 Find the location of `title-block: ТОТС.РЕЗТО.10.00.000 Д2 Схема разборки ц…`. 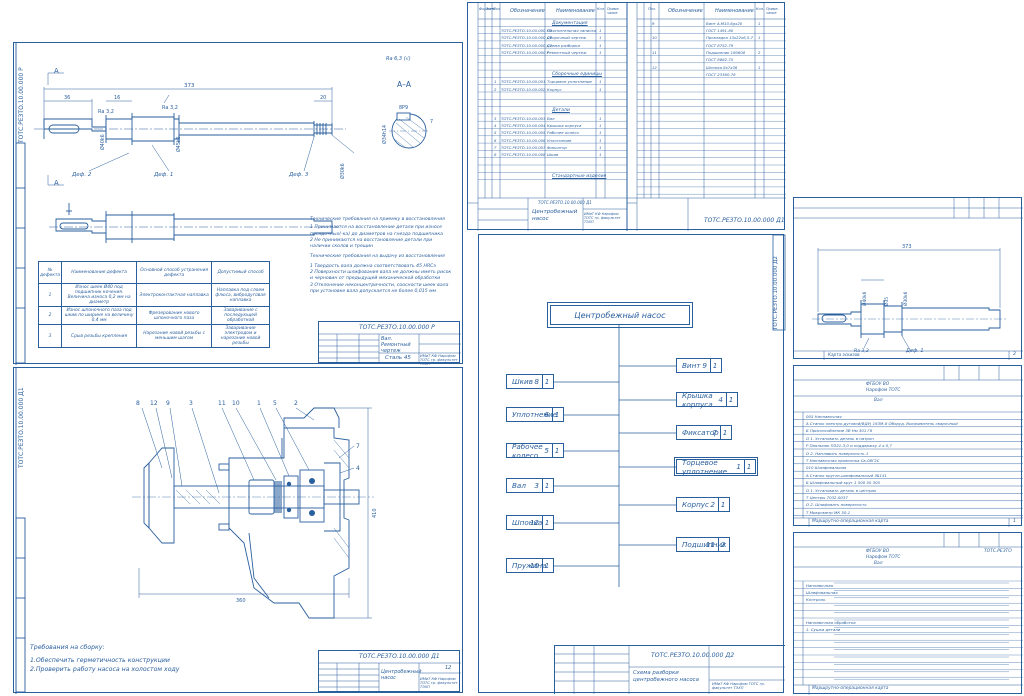

title-block: ТОТС.РЕЗТО.10.00.000 Д2 Схема разборки ц… is located at coordinates (669, 669).